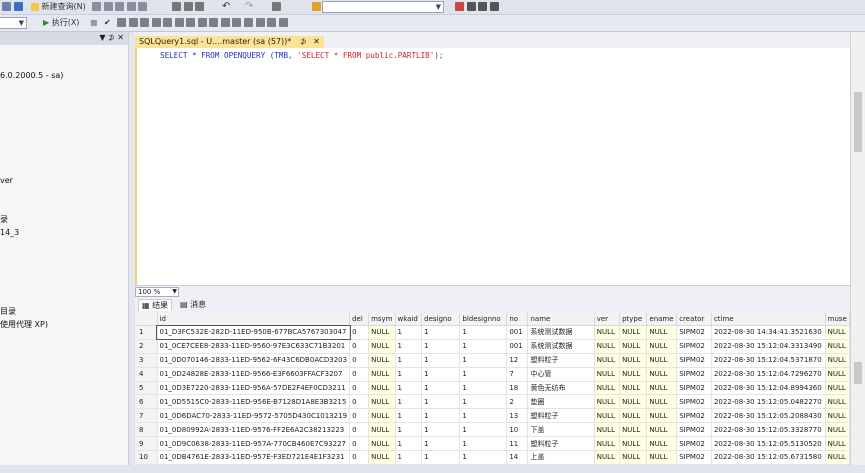  Describe the element at coordinates (147, 416) in the screenshot. I see `row-number: 7` at that location.